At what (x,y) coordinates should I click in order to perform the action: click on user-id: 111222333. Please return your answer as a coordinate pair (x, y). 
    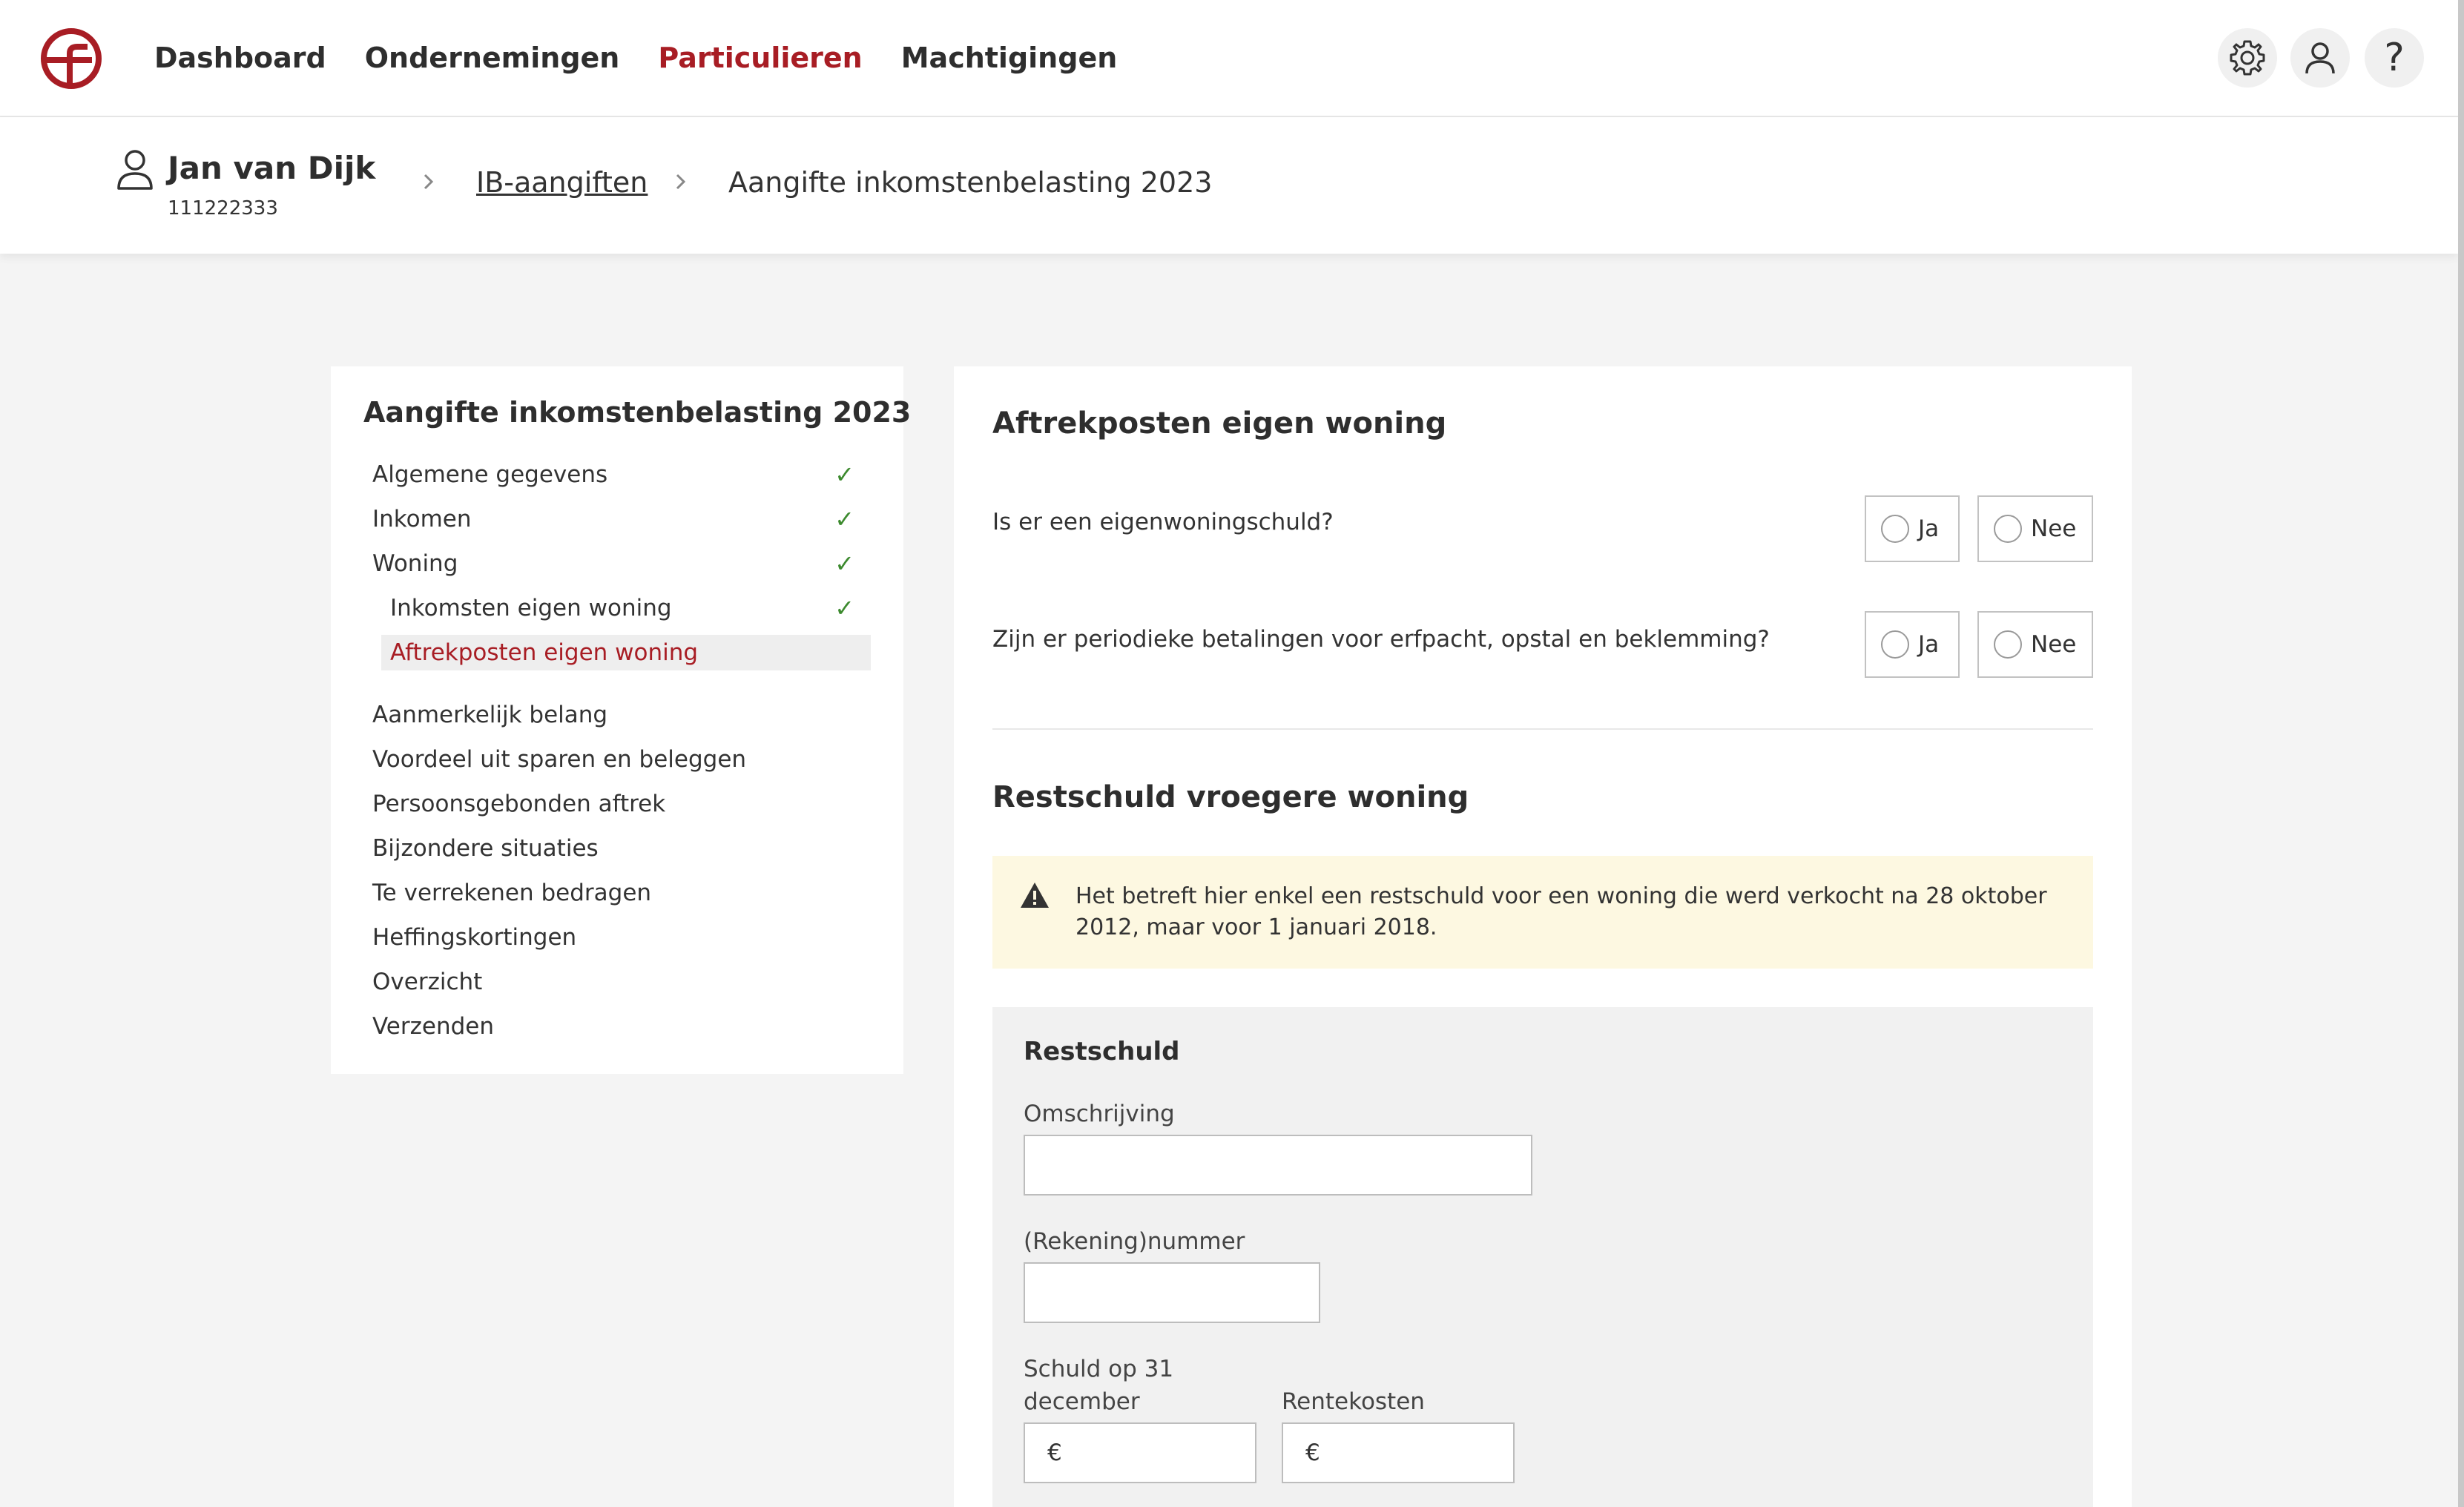
    Looking at the image, I should click on (223, 208).